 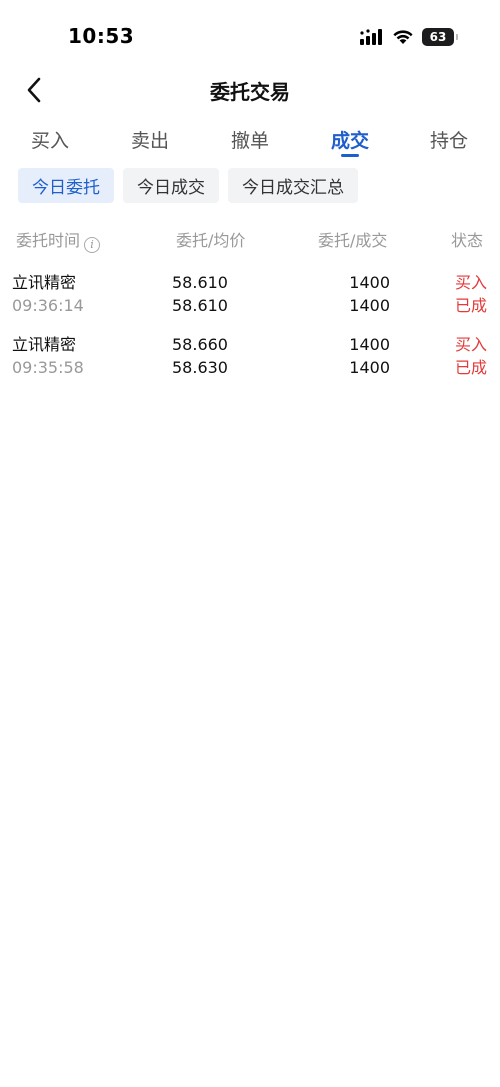 I want to click on subtab-today-orders: 今日委托, so click(x=66, y=185).